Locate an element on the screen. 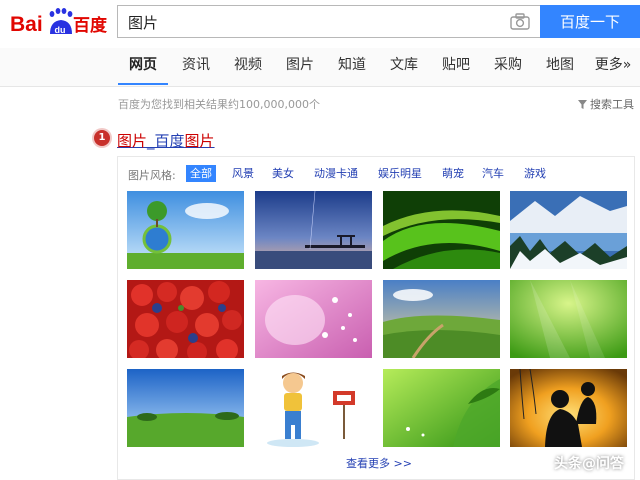  logo-text-du: du is located at coordinates (60, 30).